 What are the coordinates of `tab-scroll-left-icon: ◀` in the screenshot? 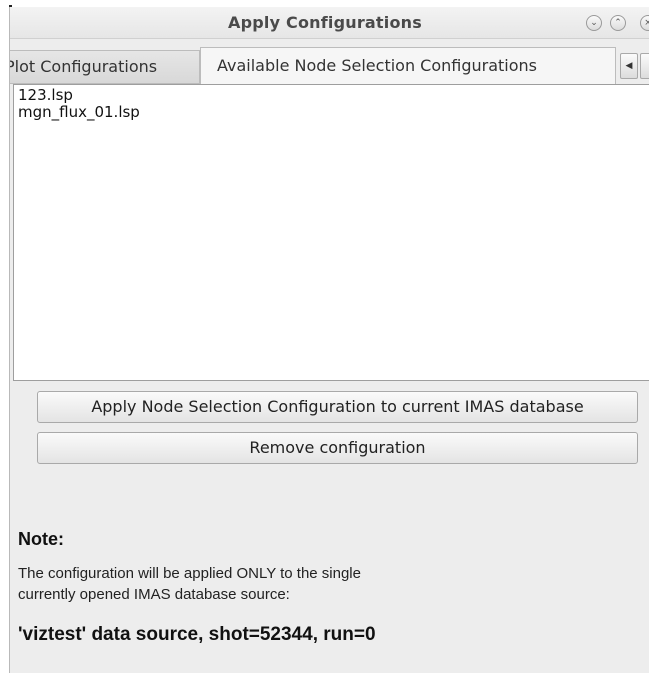 It's located at (629, 66).